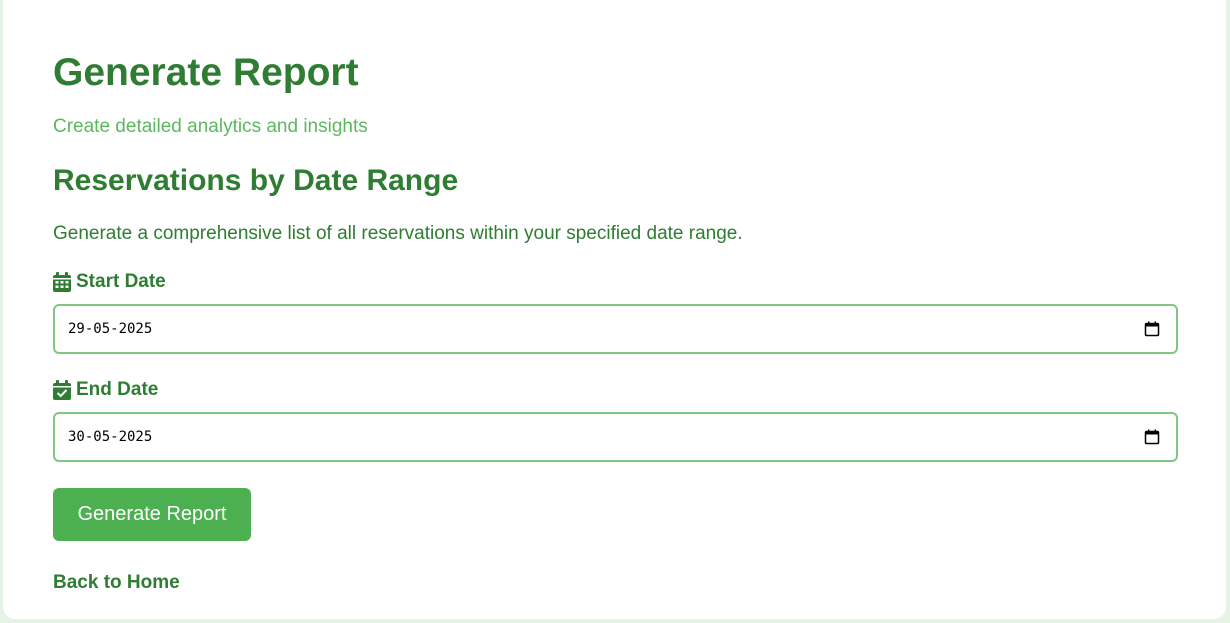 This screenshot has width=1230, height=623. I want to click on end-date-label: End Date, so click(105, 390).